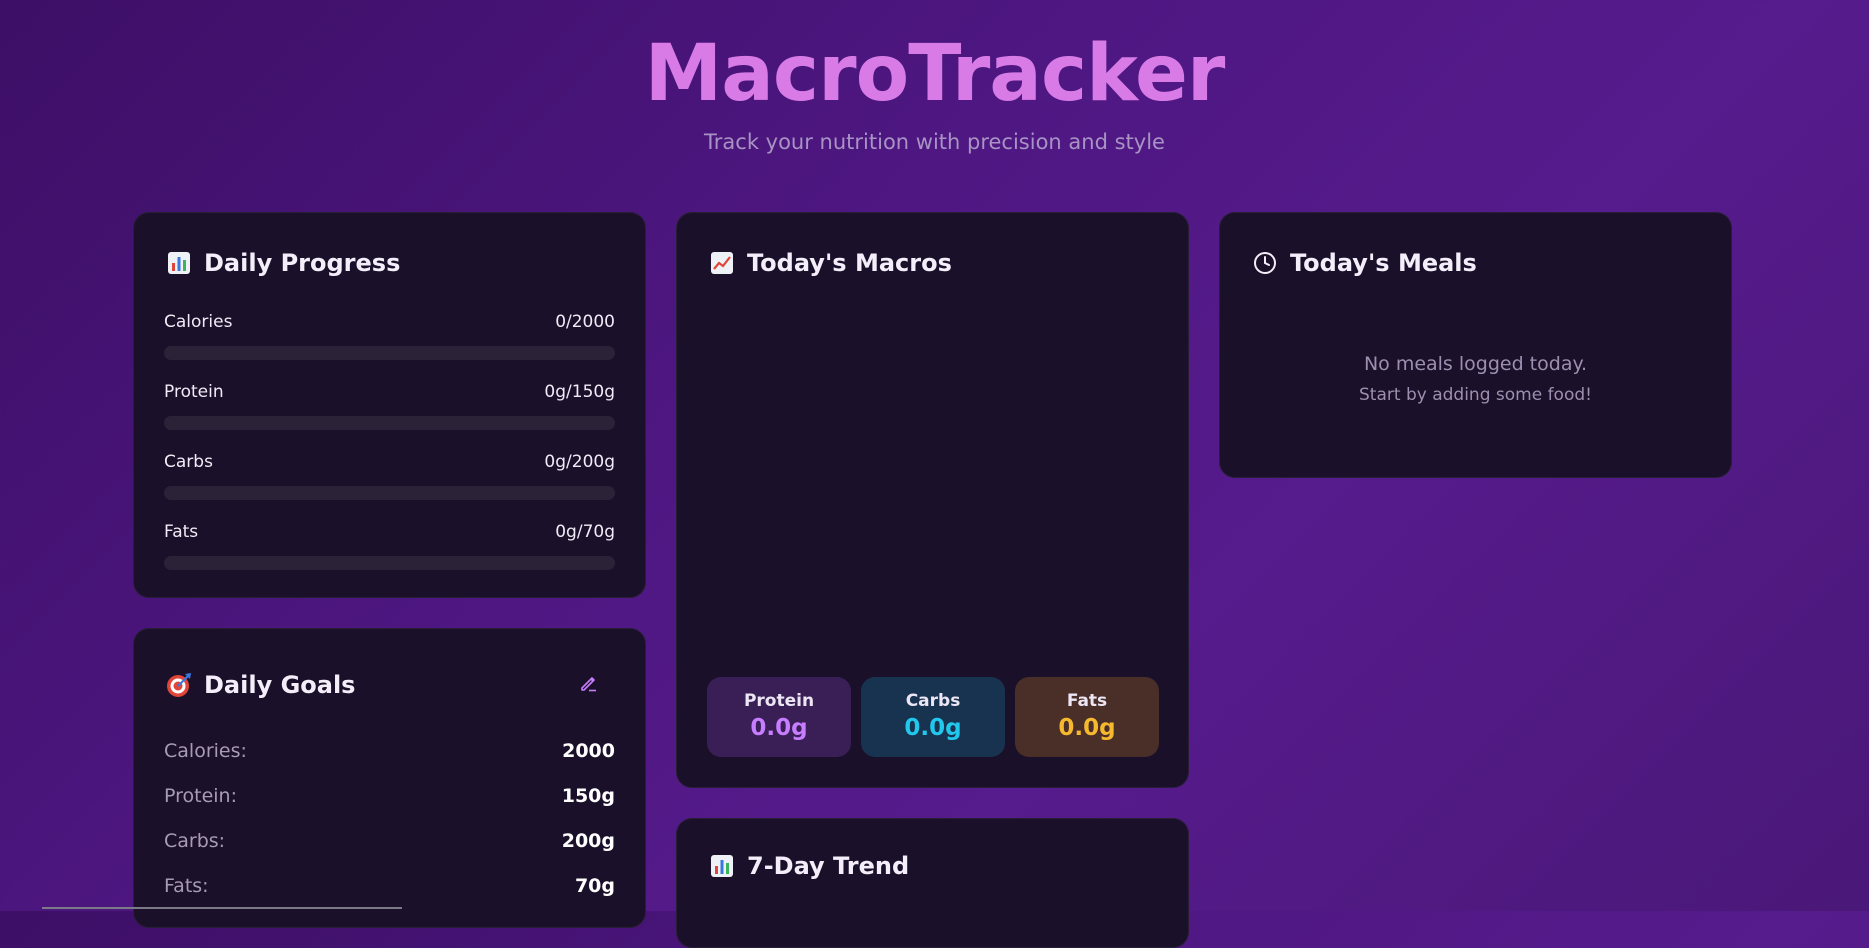 The width and height of the screenshot is (1869, 948). I want to click on goal-label: Carbs:, so click(195, 841).